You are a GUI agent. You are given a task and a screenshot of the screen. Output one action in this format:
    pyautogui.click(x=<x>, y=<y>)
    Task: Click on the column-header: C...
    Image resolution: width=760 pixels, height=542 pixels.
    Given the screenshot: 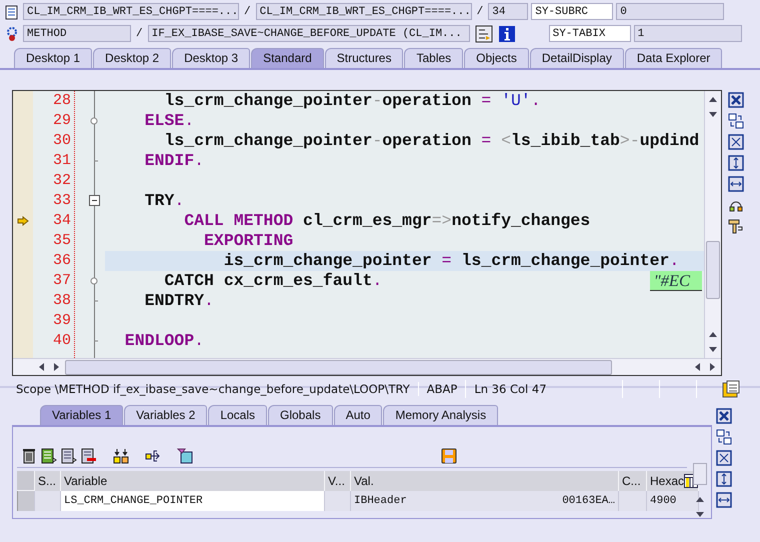 What is the action you would take?
    pyautogui.click(x=633, y=481)
    